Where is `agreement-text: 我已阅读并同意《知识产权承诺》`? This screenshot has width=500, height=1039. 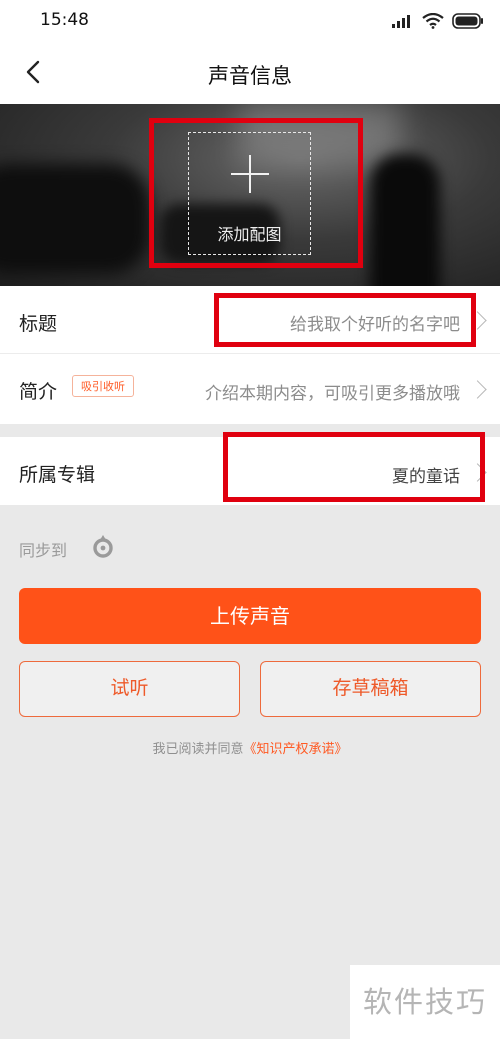 agreement-text: 我已阅读并同意《知识产权承诺》 is located at coordinates (250, 747).